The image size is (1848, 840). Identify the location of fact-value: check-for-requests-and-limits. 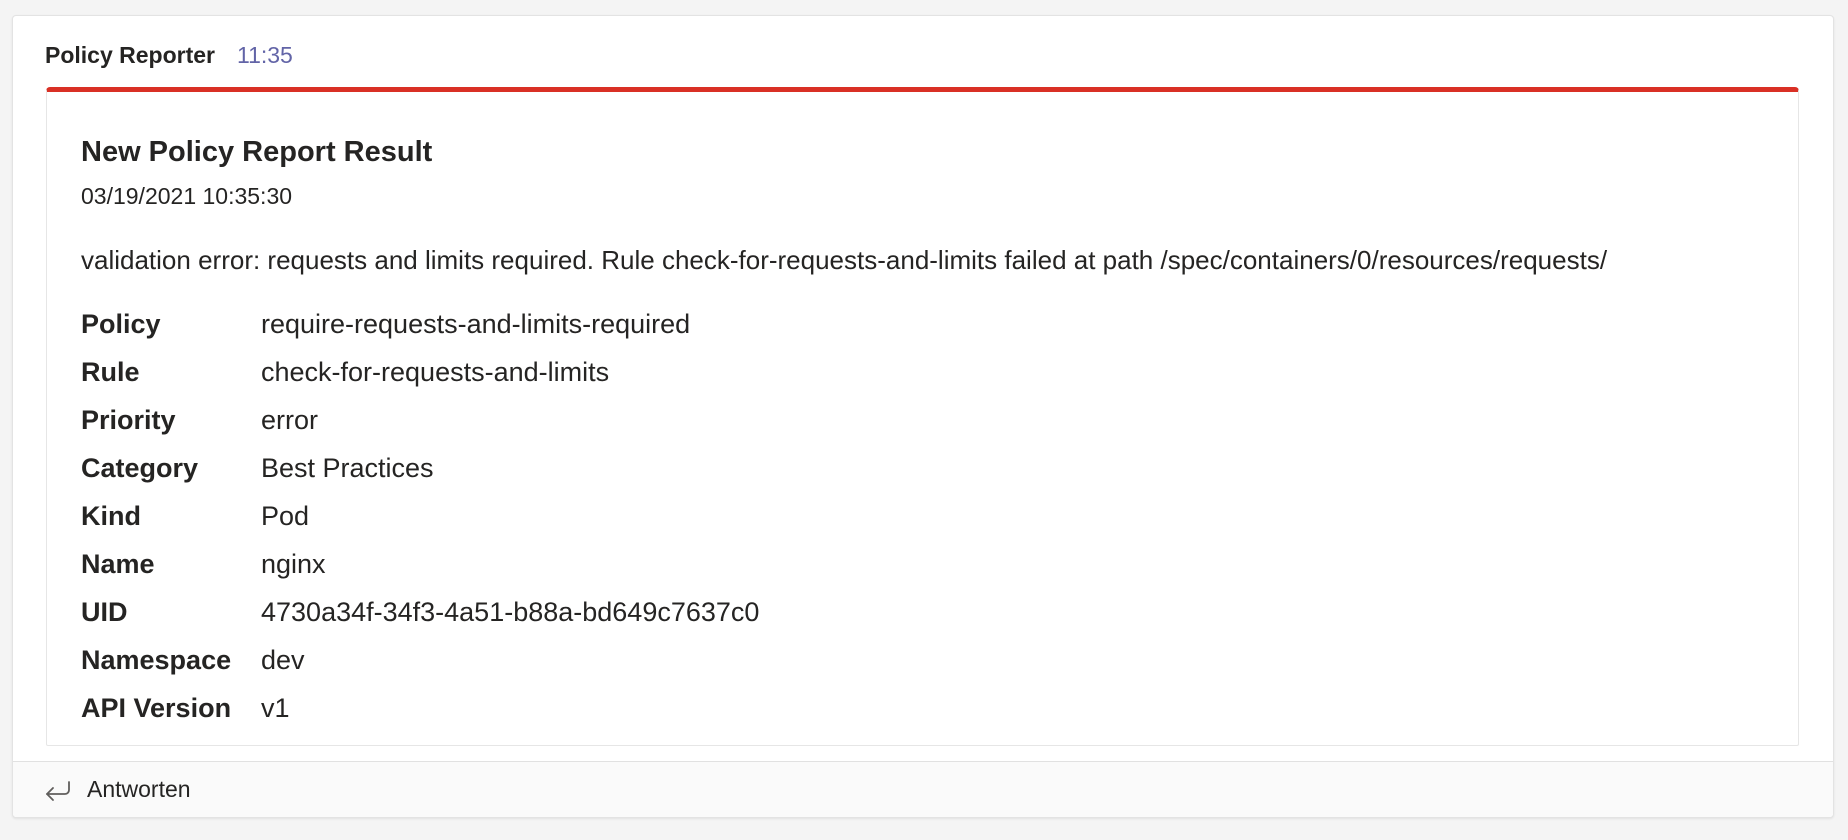
(435, 371).